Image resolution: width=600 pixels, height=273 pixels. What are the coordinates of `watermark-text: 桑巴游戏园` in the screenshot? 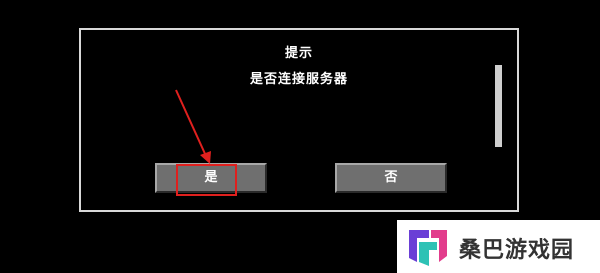 It's located at (517, 250).